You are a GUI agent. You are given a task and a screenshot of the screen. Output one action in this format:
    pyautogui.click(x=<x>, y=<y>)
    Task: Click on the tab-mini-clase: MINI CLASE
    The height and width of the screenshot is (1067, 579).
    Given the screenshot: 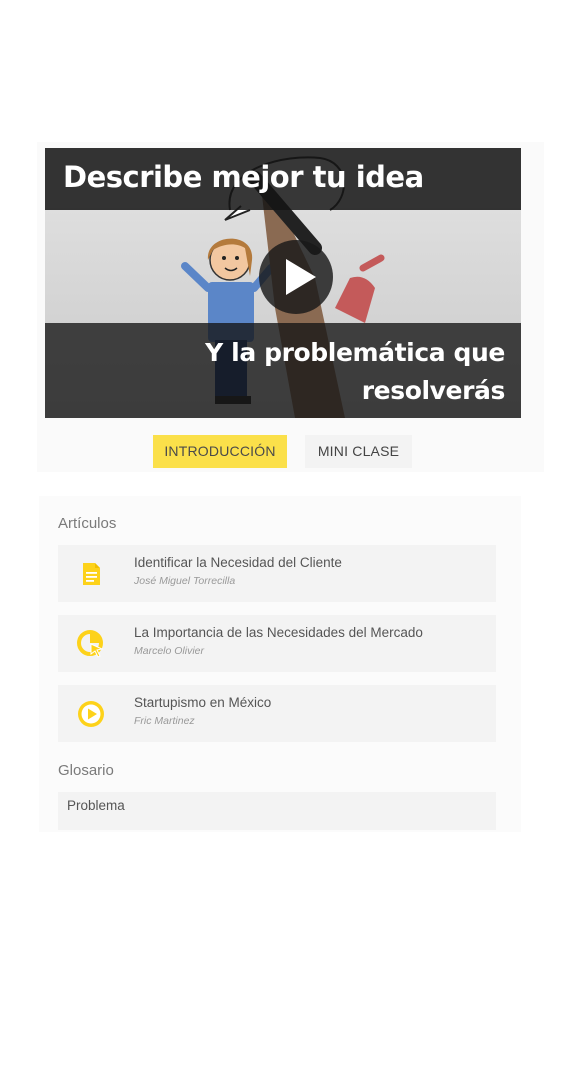 What is the action you would take?
    pyautogui.click(x=358, y=451)
    